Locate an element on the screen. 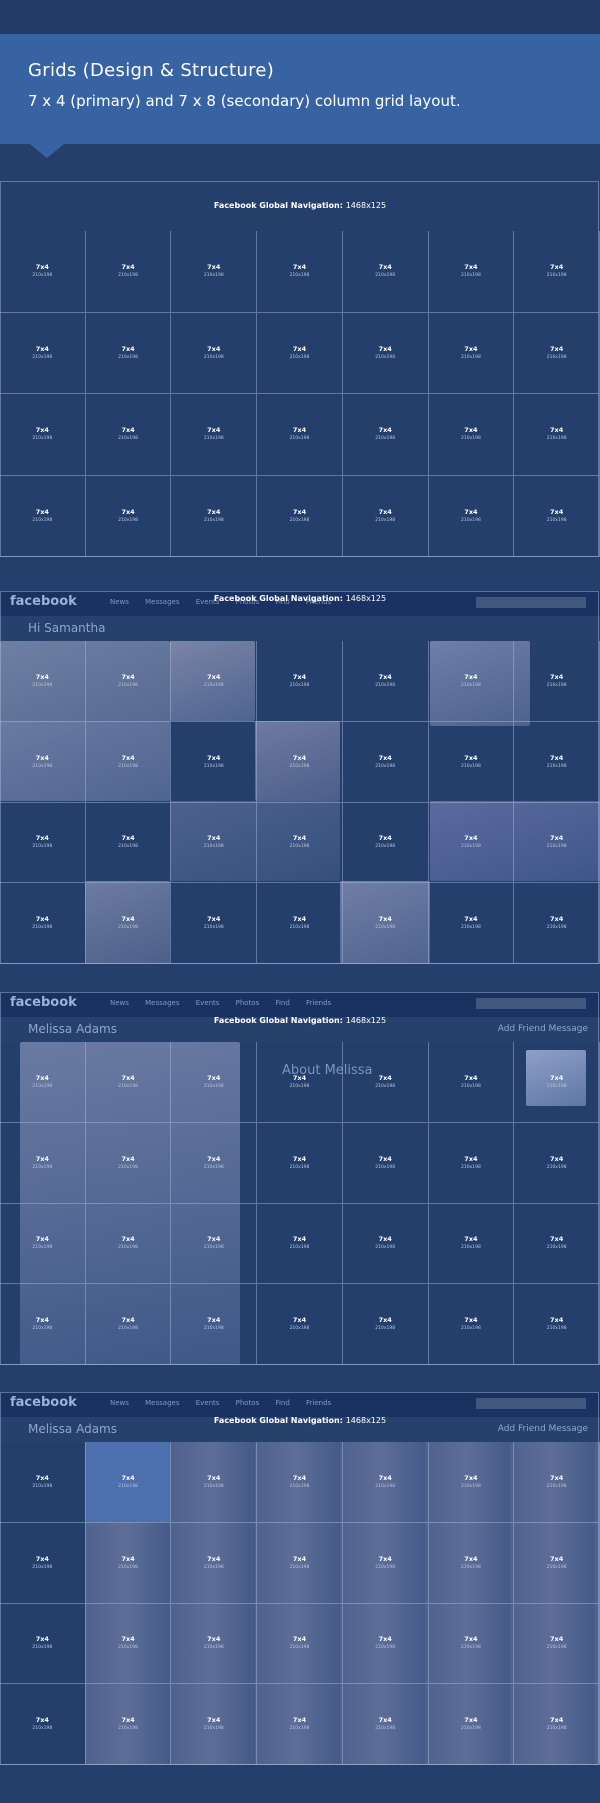 The height and width of the screenshot is (1803, 600). nav-label: Facebook Global Navigation: 1468x125 is located at coordinates (300, 1420).